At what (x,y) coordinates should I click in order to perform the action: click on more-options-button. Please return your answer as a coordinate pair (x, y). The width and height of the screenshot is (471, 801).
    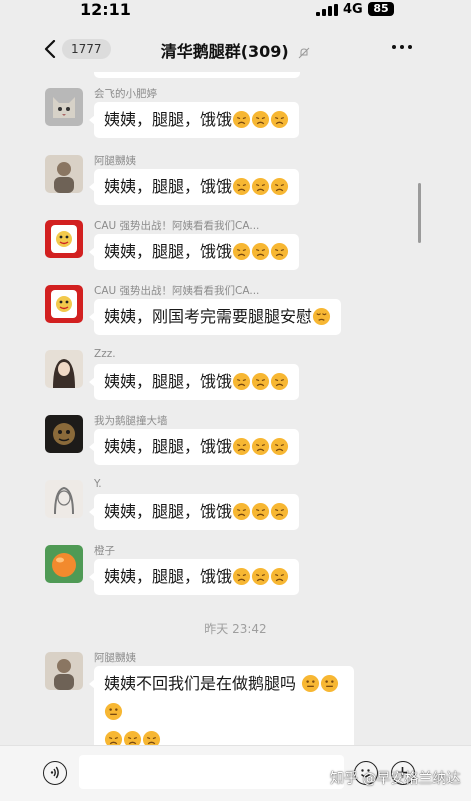
    Looking at the image, I should click on (402, 48).